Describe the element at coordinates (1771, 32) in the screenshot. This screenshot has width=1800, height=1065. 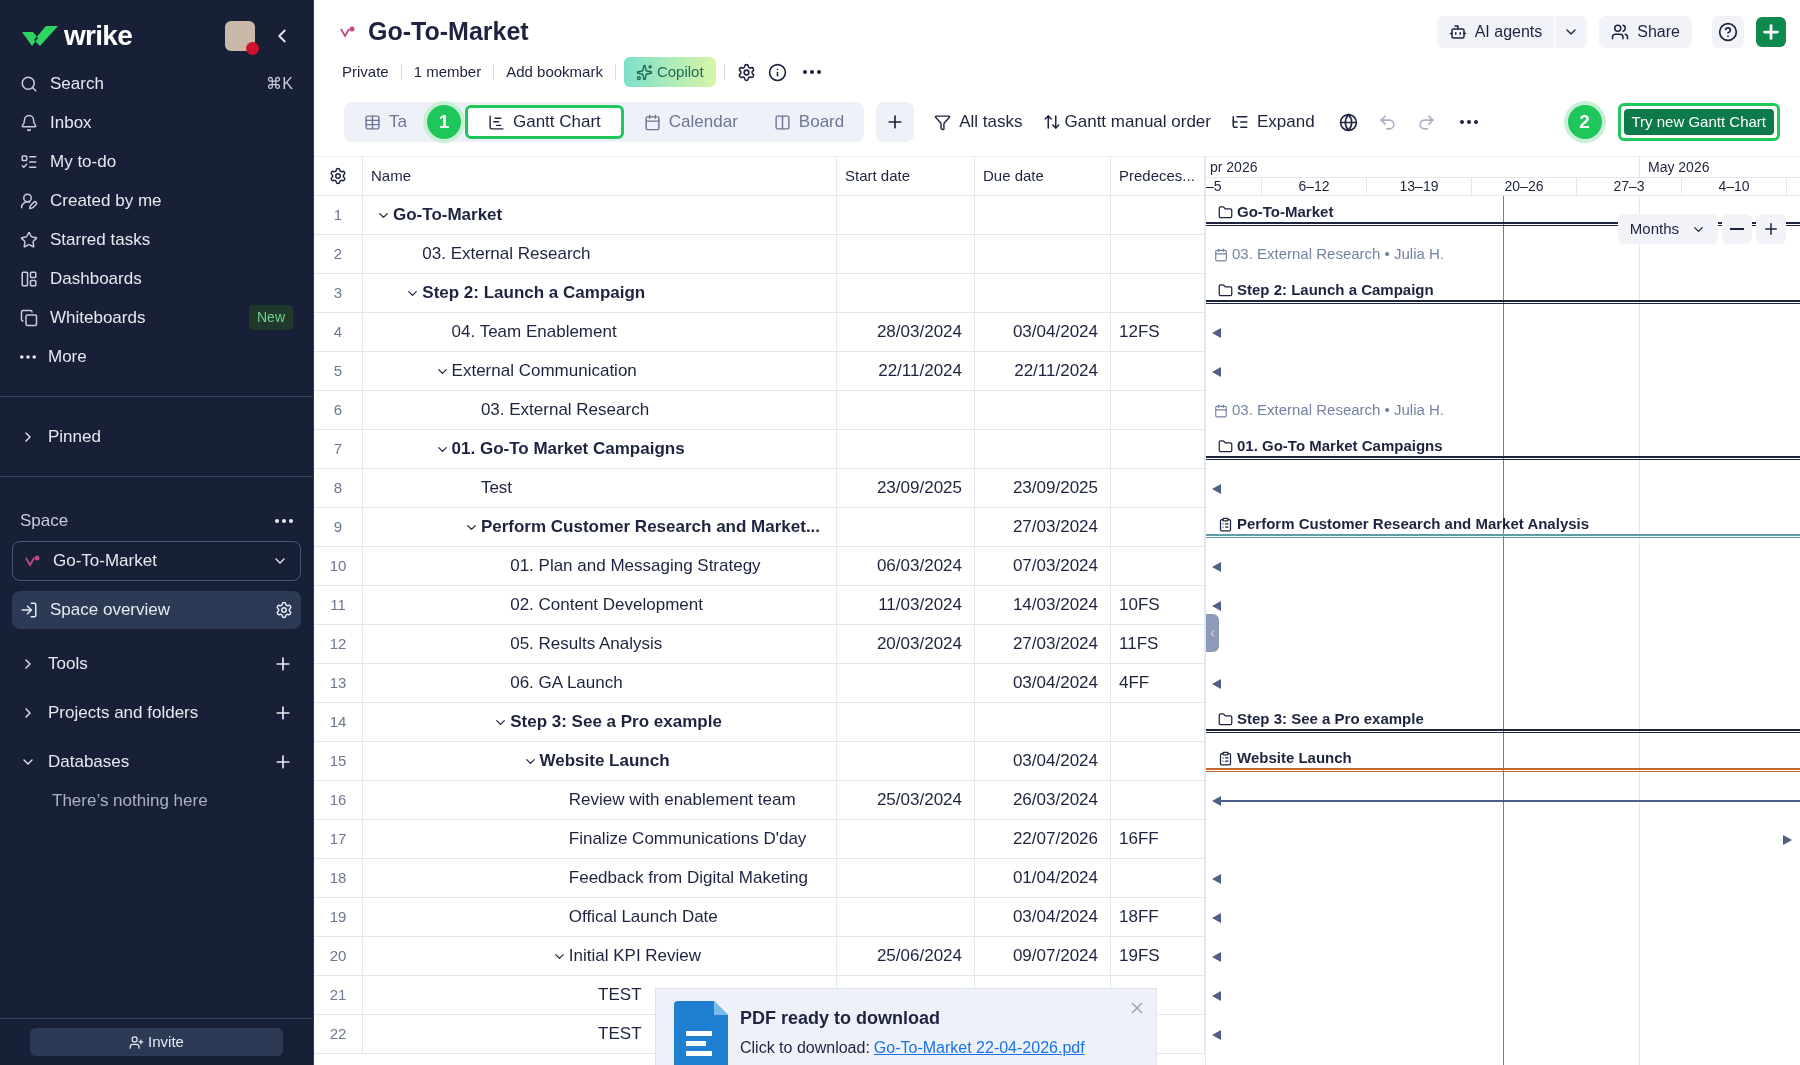
I see `add-button` at that location.